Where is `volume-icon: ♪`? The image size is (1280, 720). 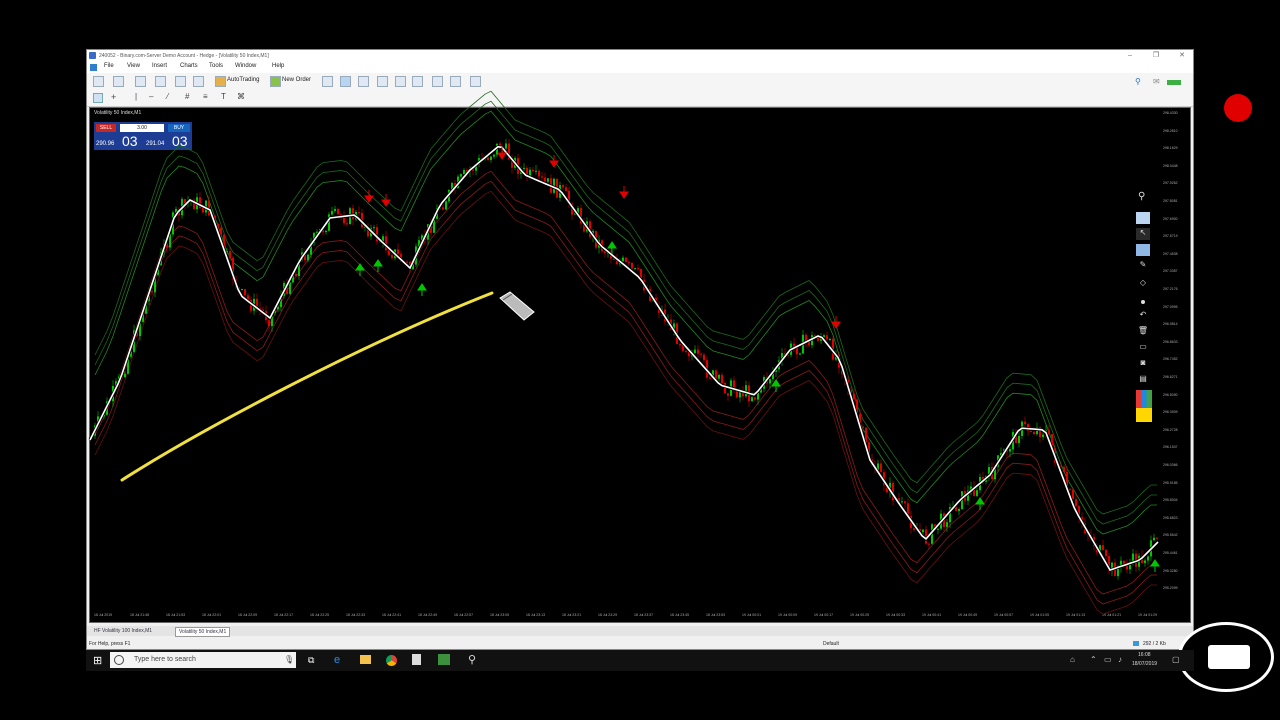 volume-icon: ♪ is located at coordinates (1120, 659).